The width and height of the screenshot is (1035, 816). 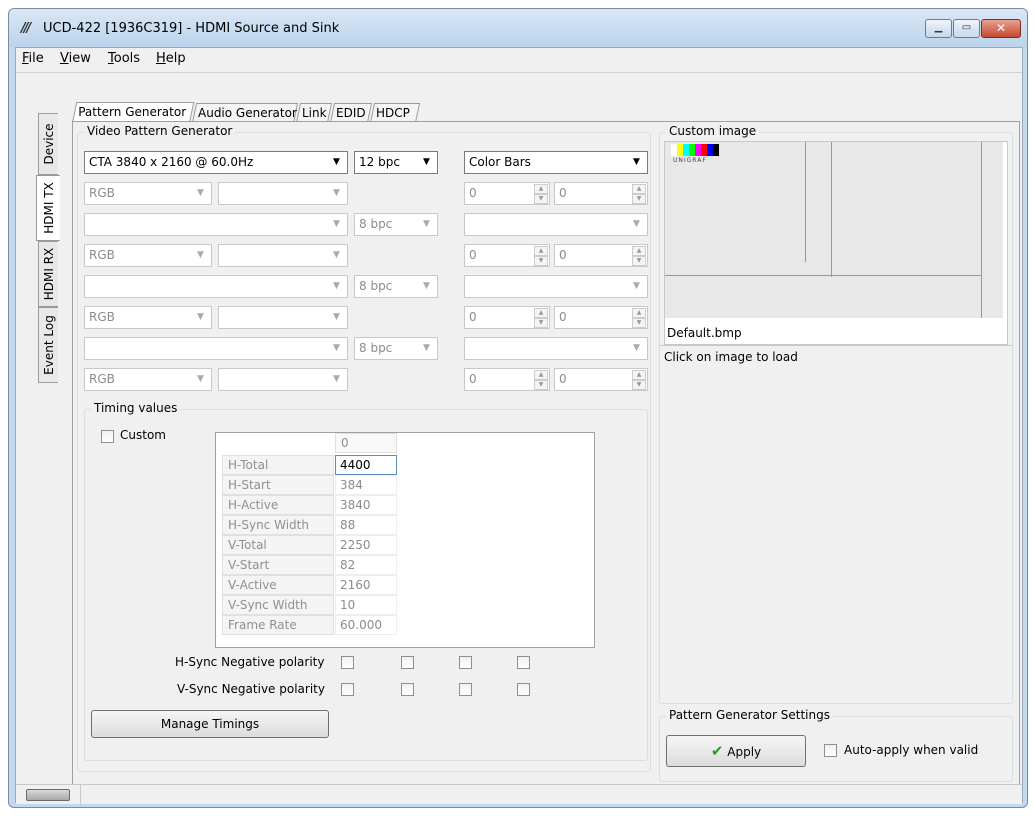 What do you see at coordinates (556, 286) in the screenshot?
I see `pattern-select-3: ▼` at bounding box center [556, 286].